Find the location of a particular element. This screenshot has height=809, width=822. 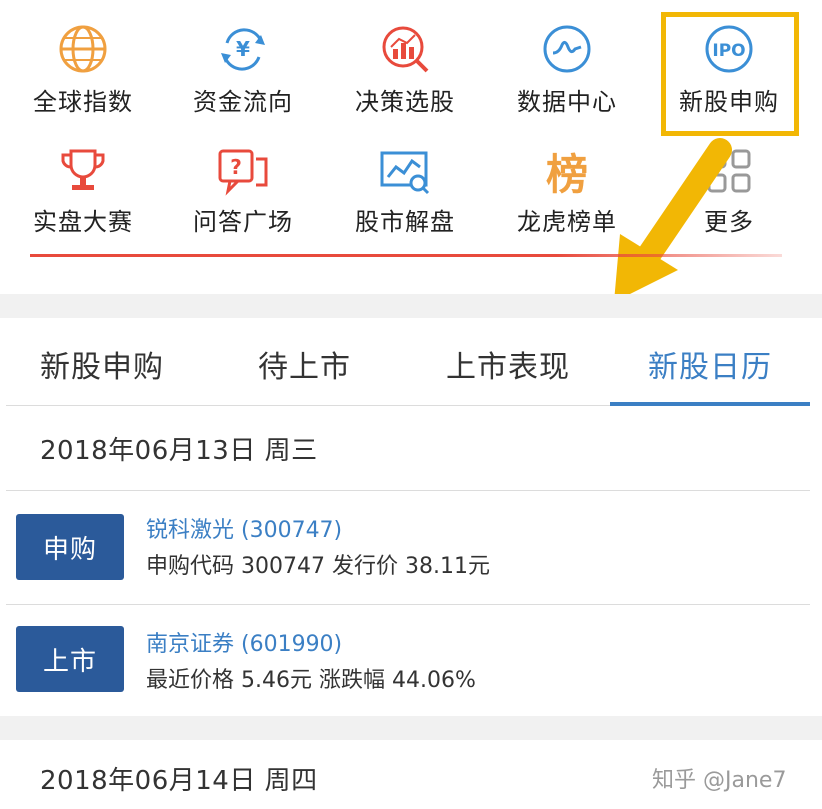

subscribe-badge: 申购 is located at coordinates (70, 547).